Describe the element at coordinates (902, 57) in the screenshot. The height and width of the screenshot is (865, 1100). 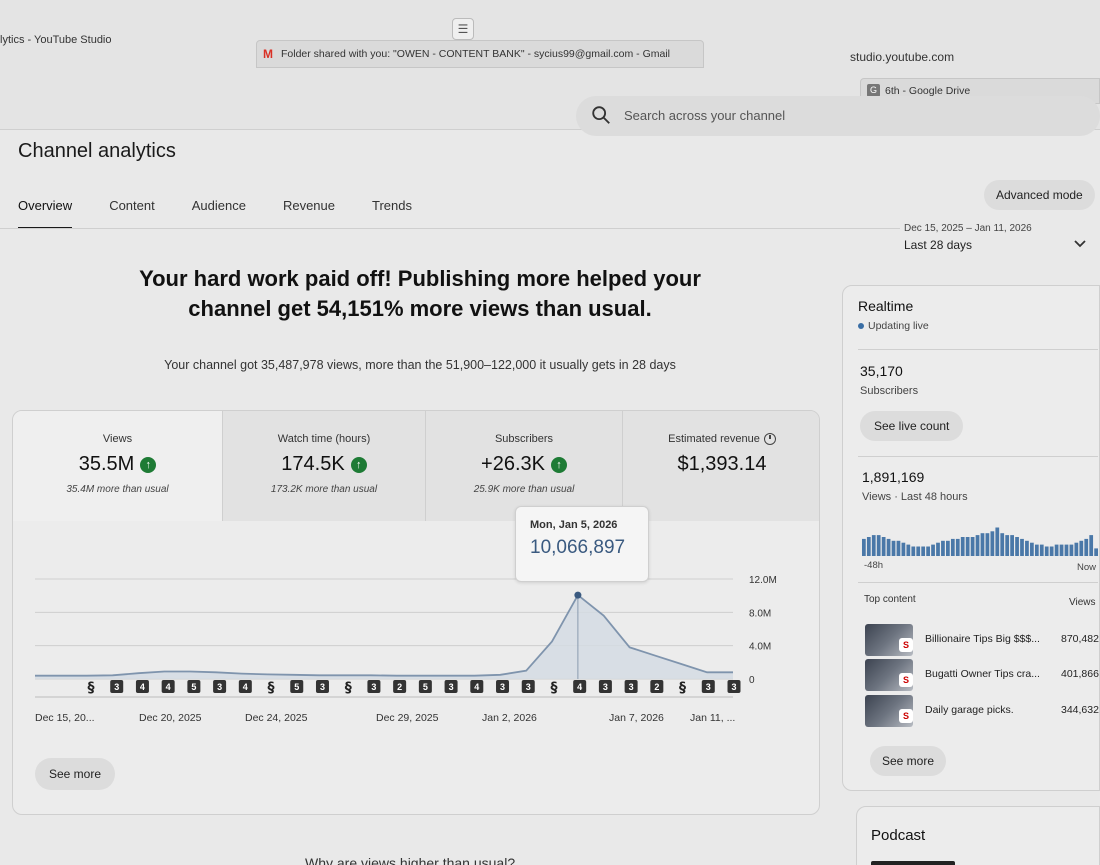
I see `address-bar-url: studio.youtube.com` at that location.